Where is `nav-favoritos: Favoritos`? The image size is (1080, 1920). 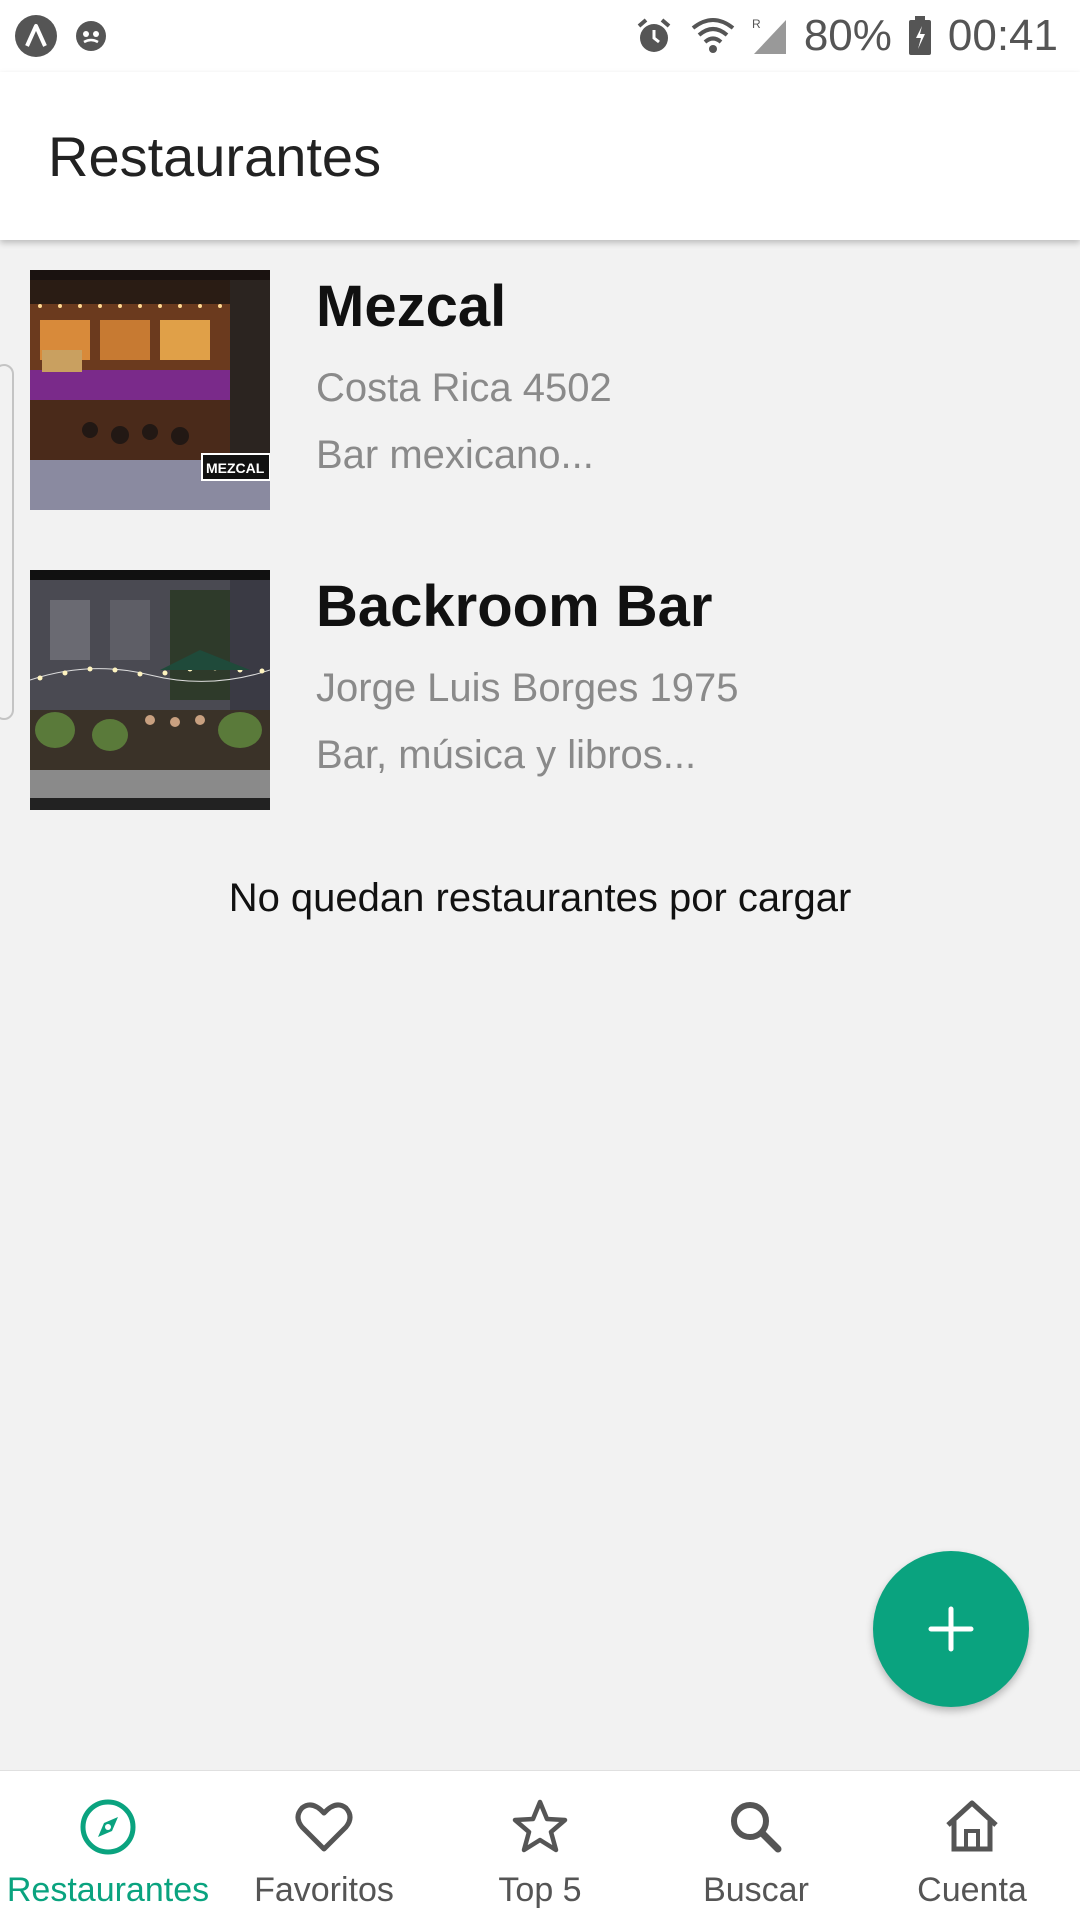 nav-favoritos: Favoritos is located at coordinates (324, 1845).